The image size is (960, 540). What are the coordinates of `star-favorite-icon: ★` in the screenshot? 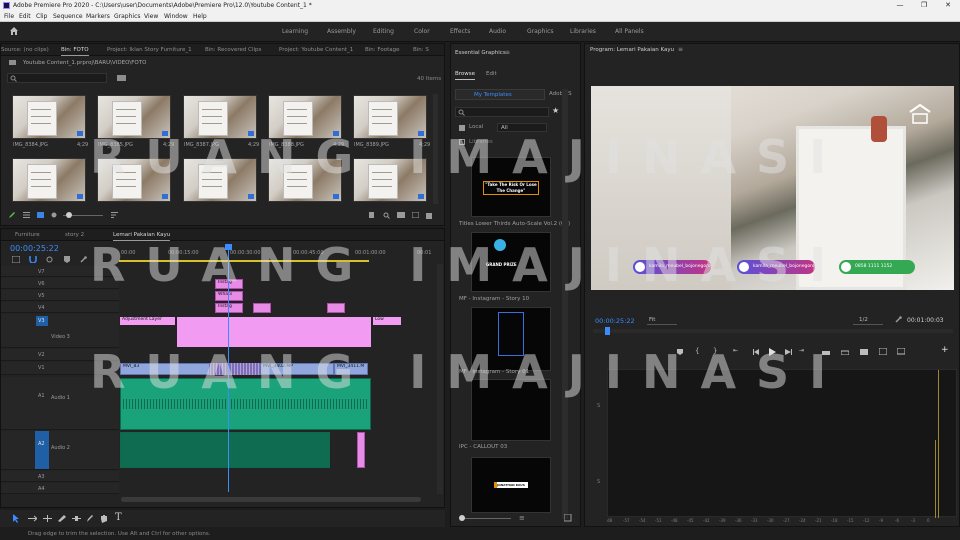 It's located at (555, 110).